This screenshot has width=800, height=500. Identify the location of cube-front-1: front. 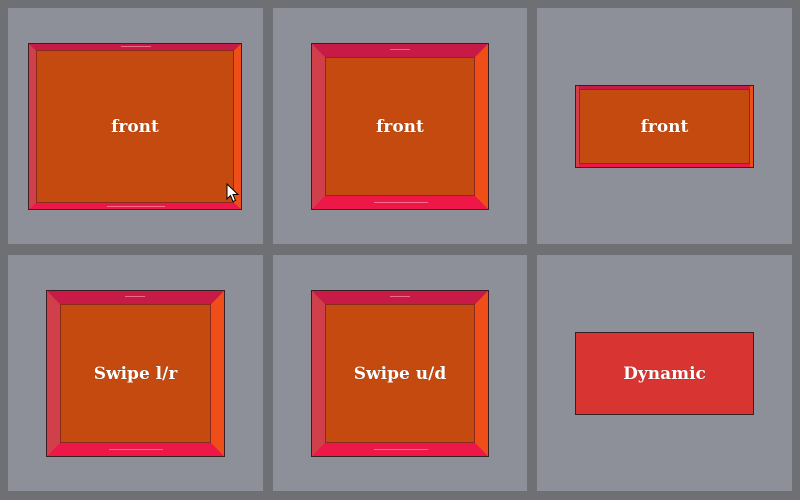
(135, 126).